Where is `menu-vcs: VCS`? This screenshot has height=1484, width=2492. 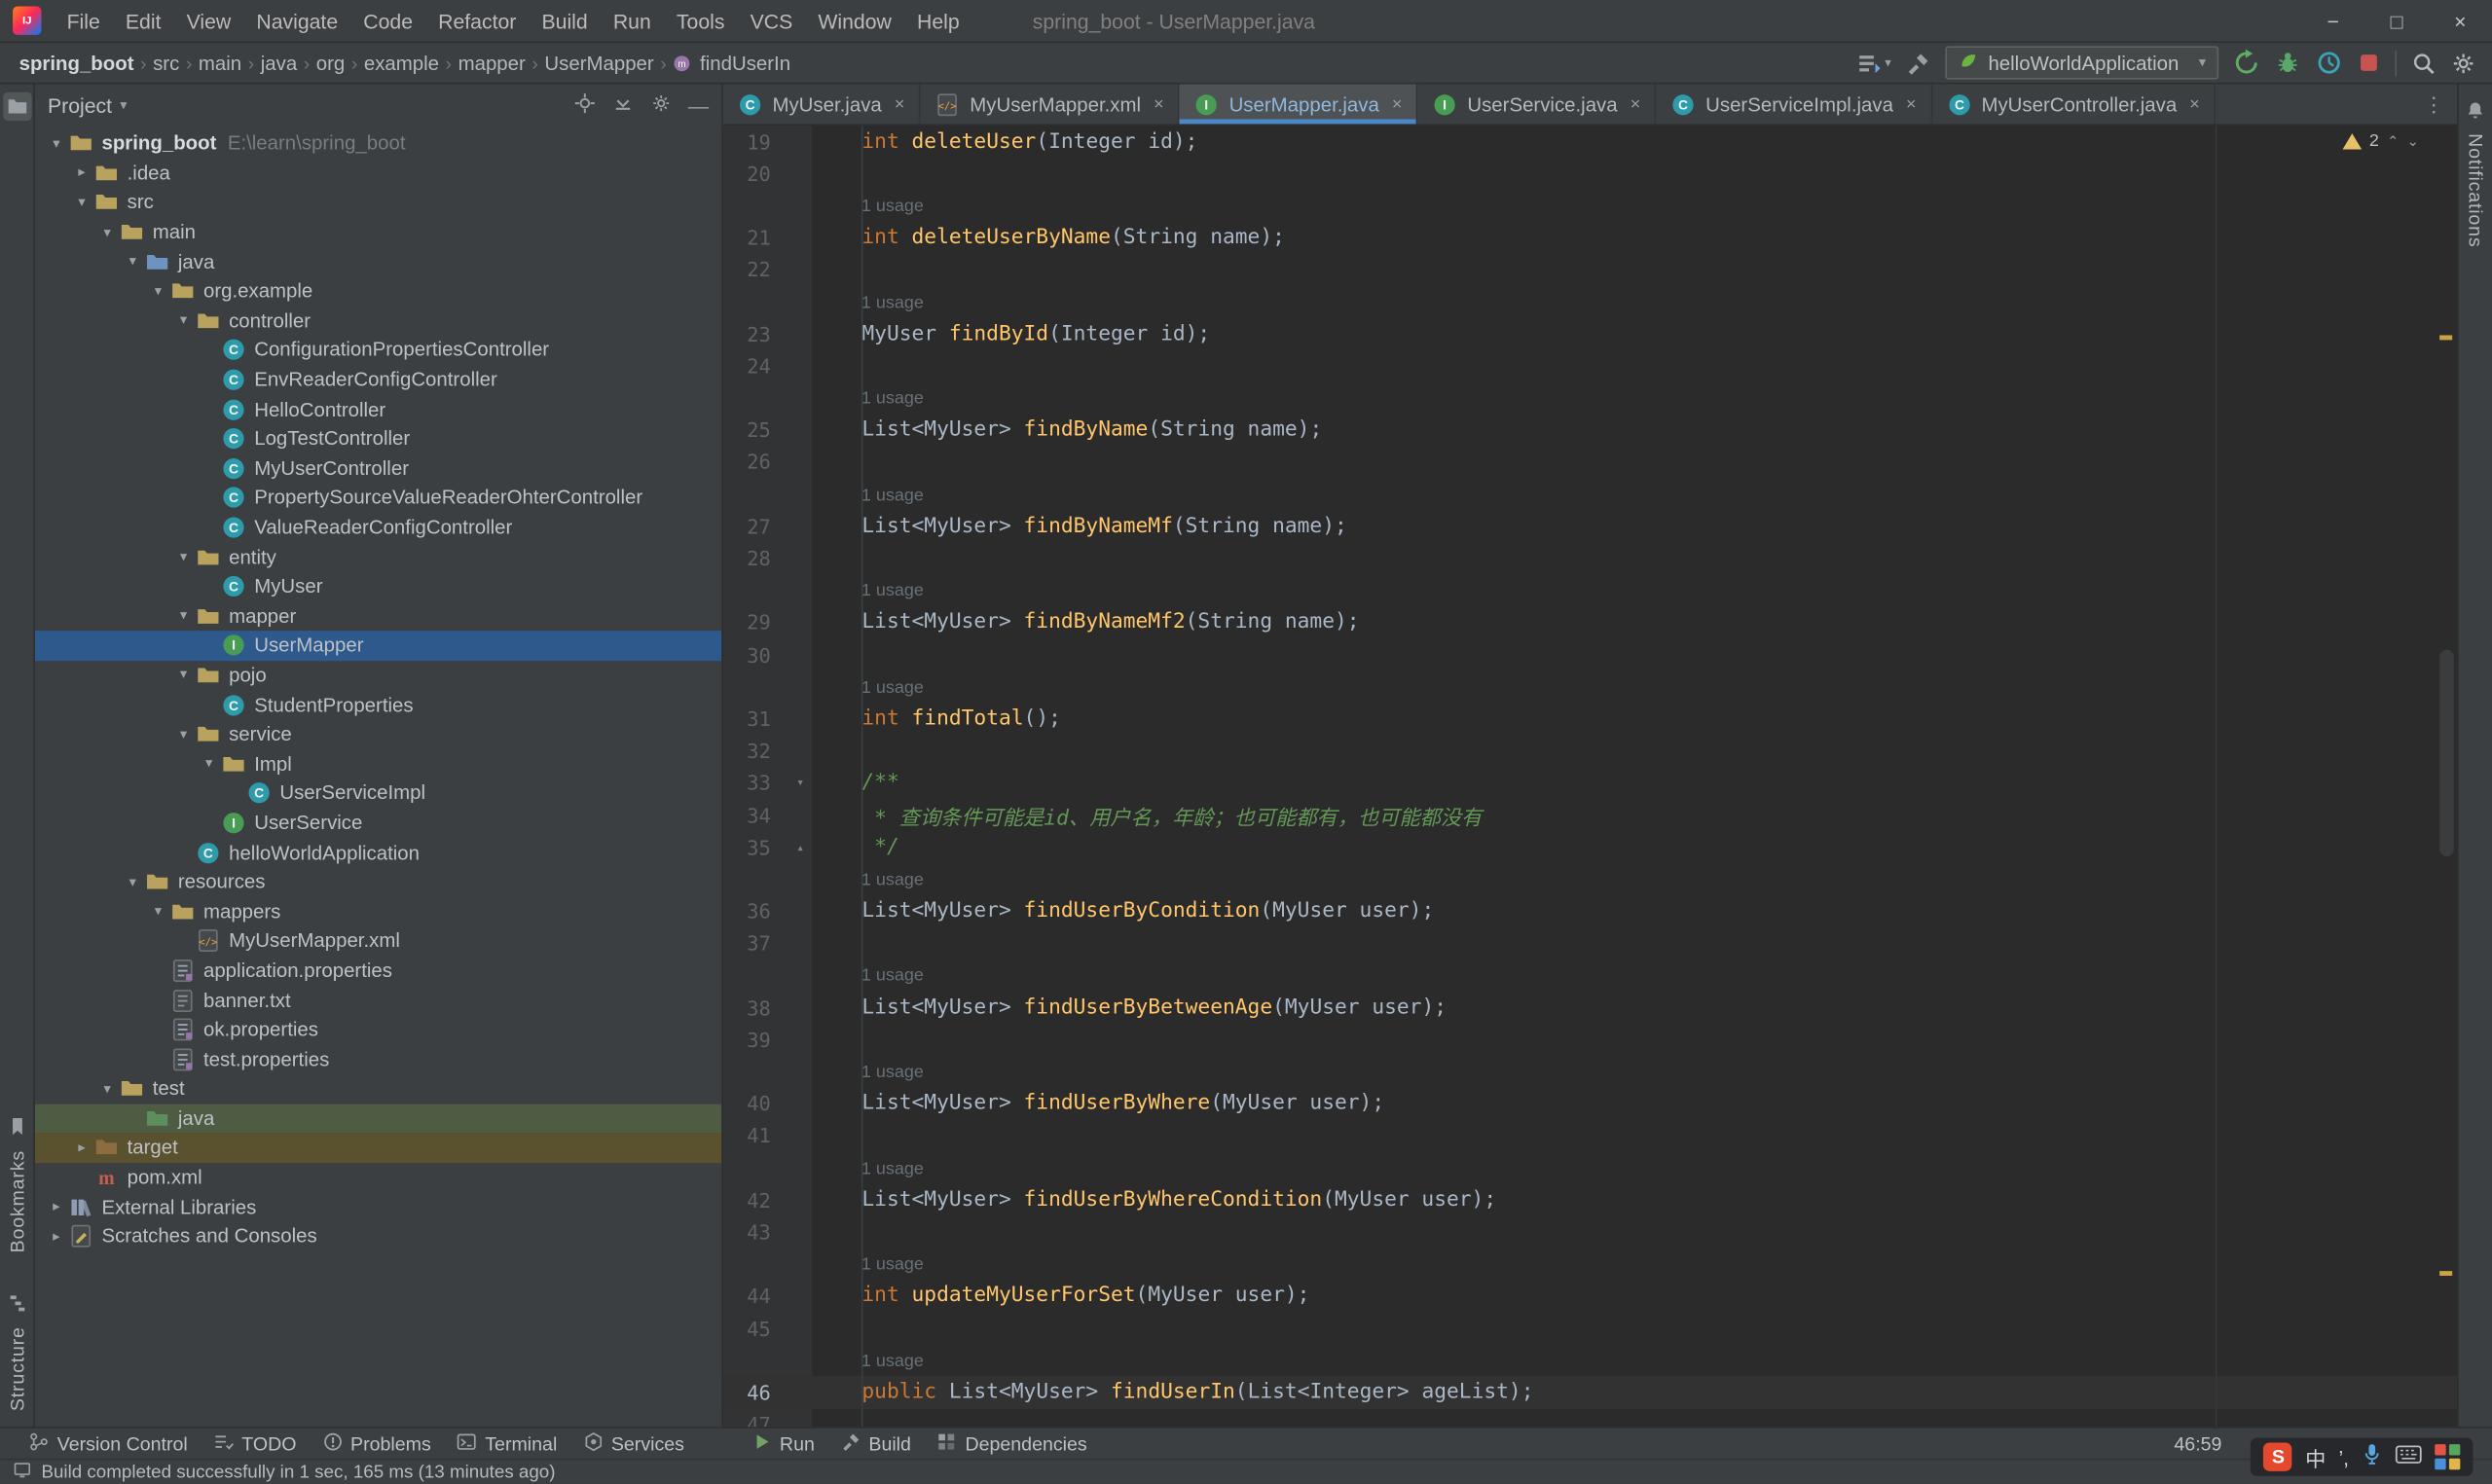 menu-vcs: VCS is located at coordinates (772, 21).